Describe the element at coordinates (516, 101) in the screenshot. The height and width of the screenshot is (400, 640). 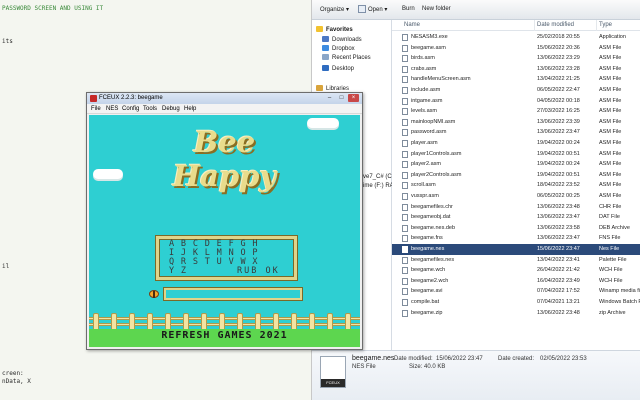
I see `file-row: intgame.asm 04/05/2022 00:18 ASM File` at that location.